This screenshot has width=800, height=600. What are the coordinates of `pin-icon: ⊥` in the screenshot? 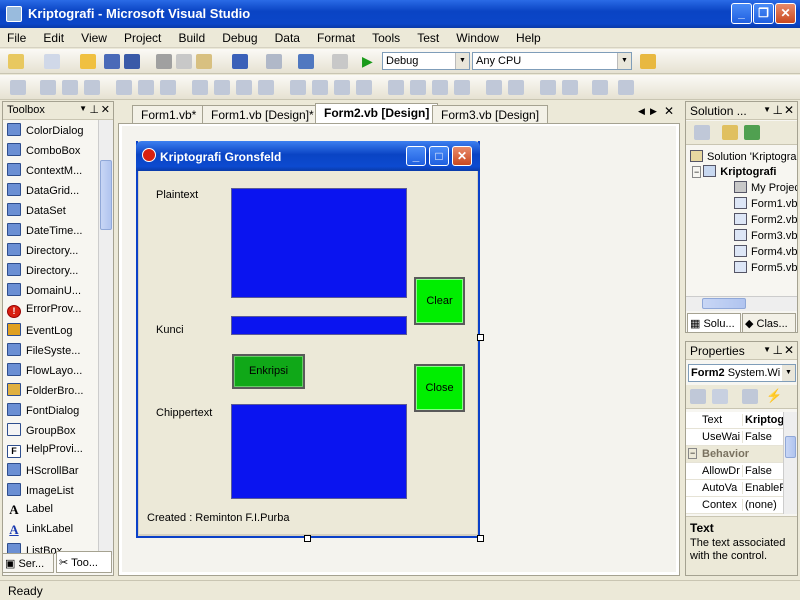 It's located at (778, 110).